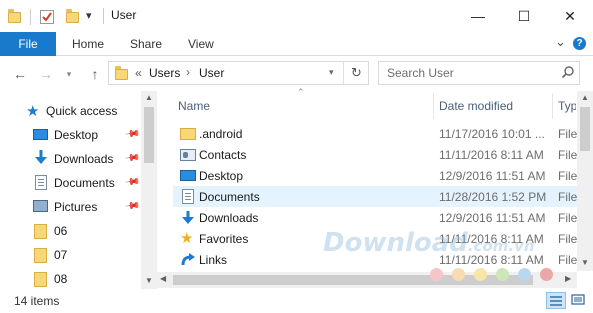  Describe the element at coordinates (395, 243) in the screenshot. I see `watermark-text: Download` at that location.